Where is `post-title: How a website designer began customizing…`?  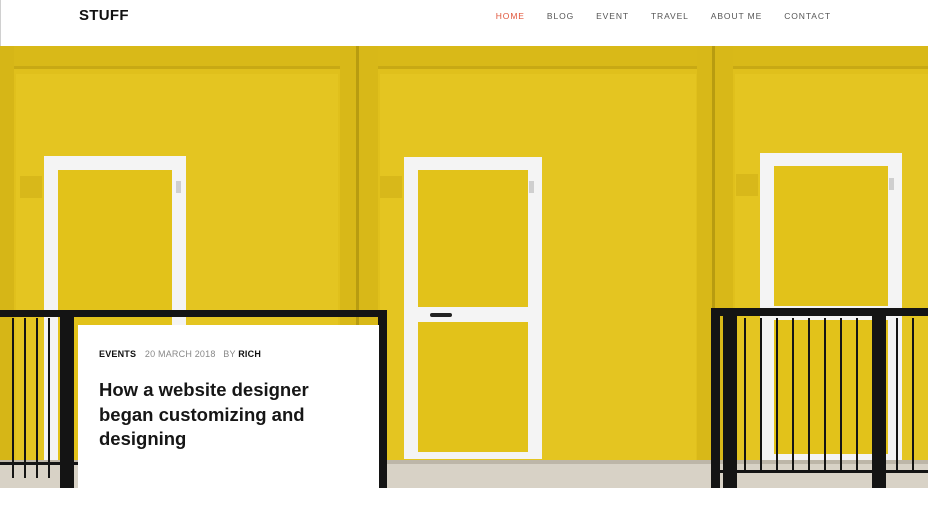 post-title: How a website designer began customizing… is located at coordinates (229, 415).